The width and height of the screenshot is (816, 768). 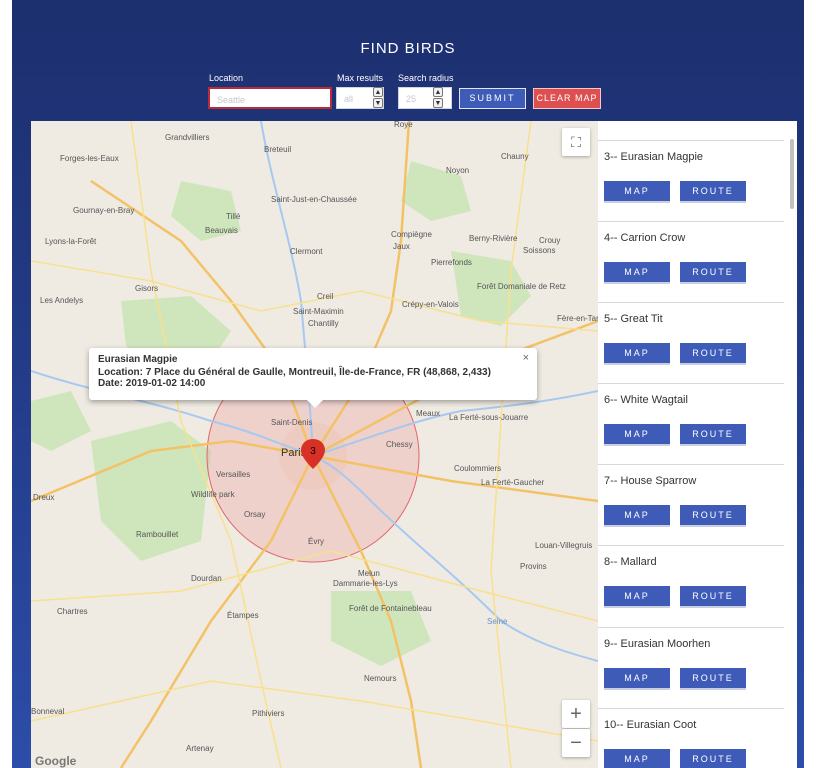 What do you see at coordinates (315, 404) in the screenshot?
I see `info-window-tail` at bounding box center [315, 404].